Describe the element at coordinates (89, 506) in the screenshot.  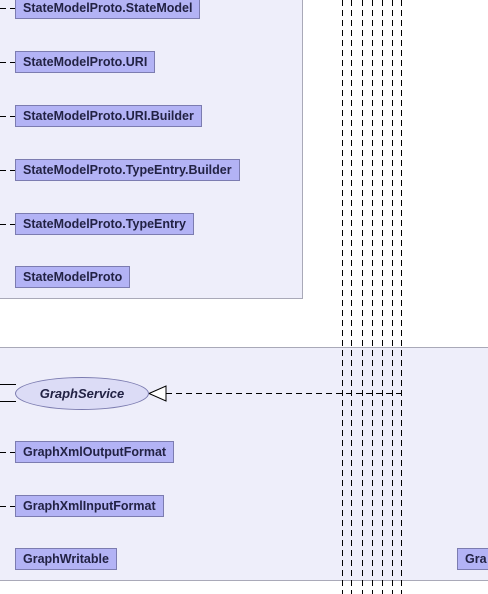
I see `class-node: GraphXmlInputFormat` at that location.